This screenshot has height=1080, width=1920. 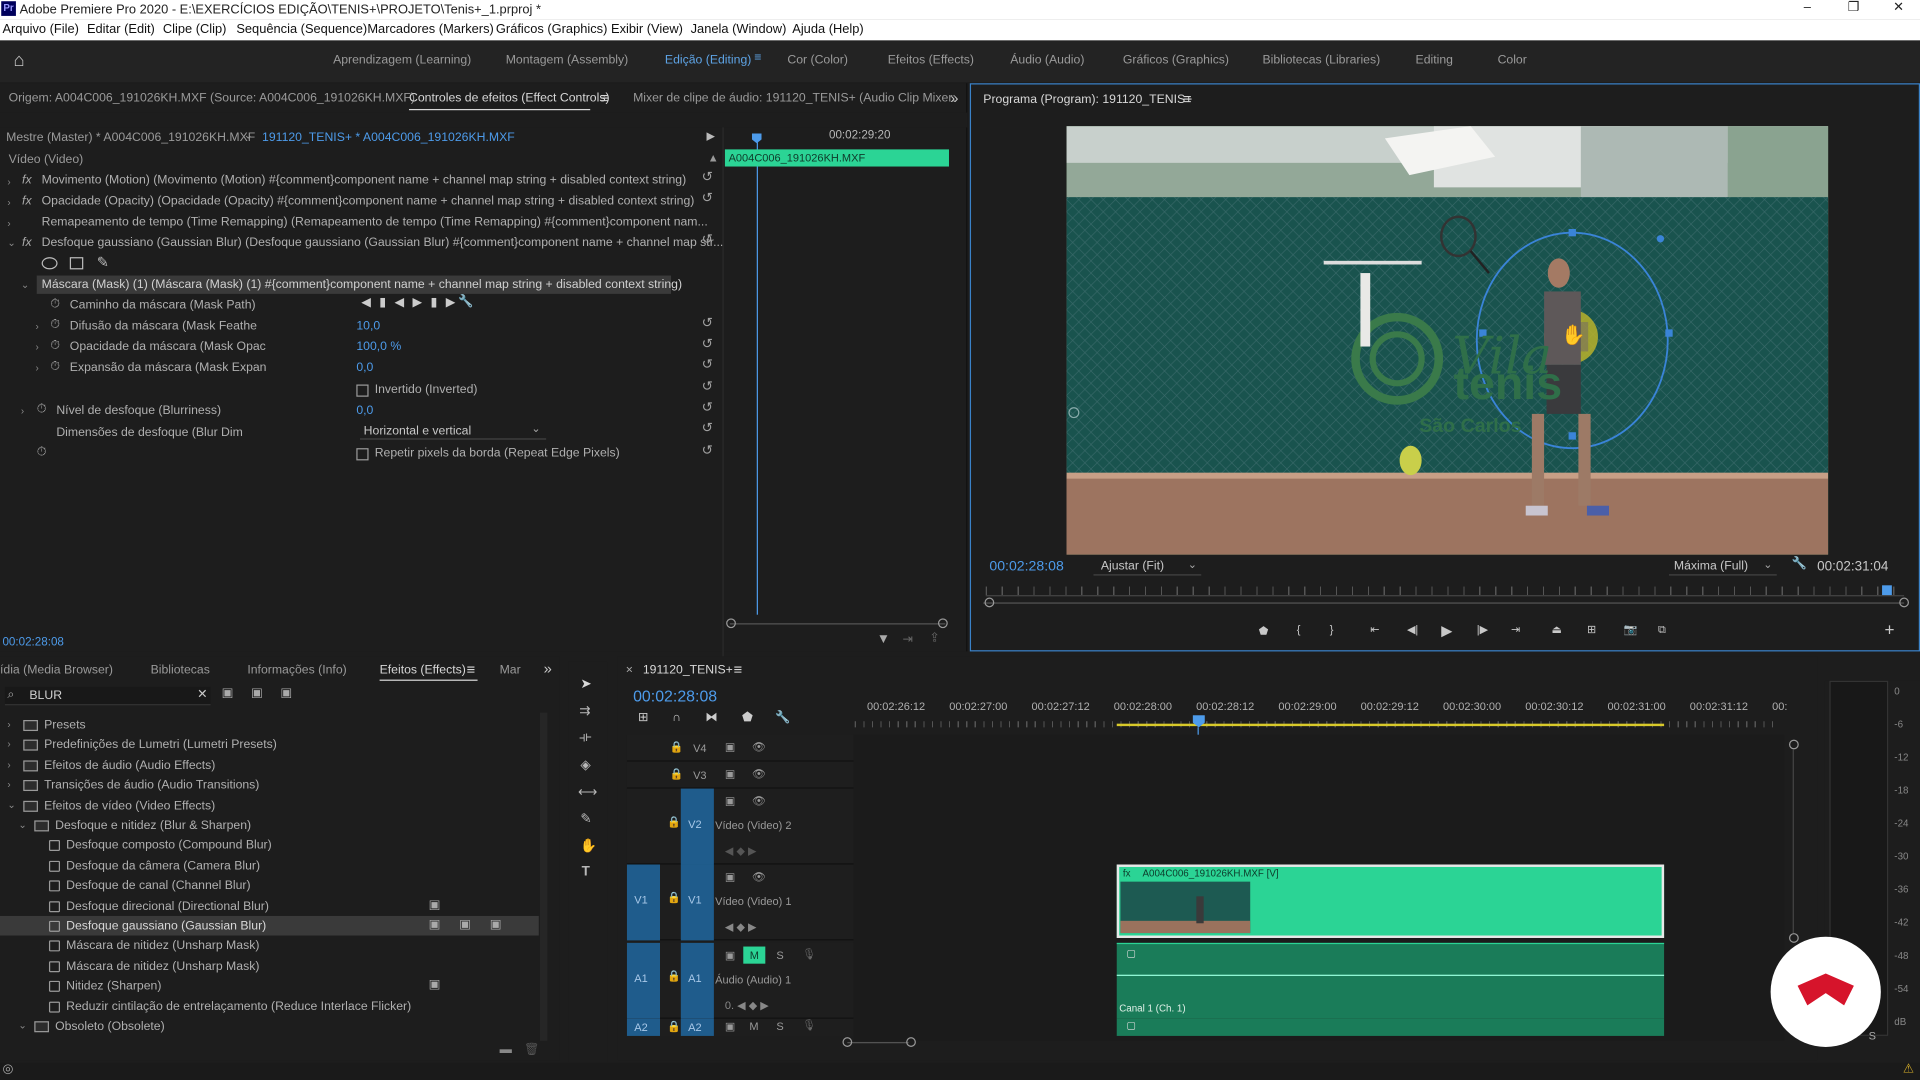 What do you see at coordinates (753, 1026) in the screenshot?
I see `mute-a2-button: M` at bounding box center [753, 1026].